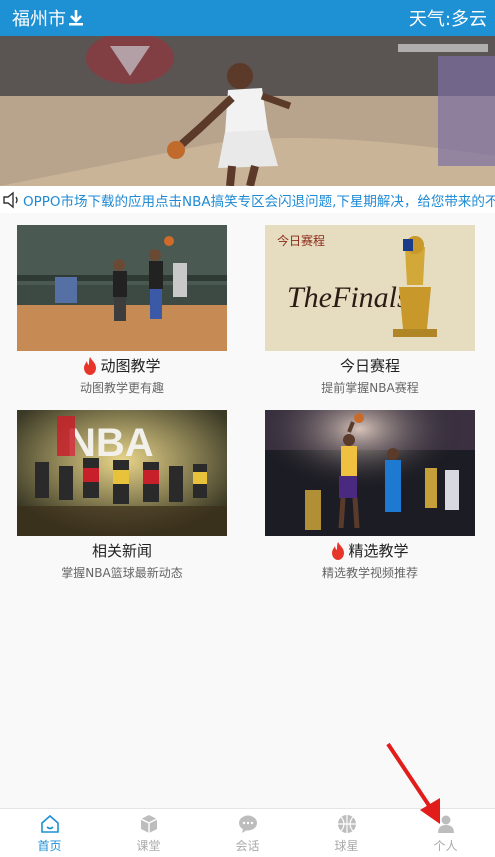 This screenshot has width=495, height=857. I want to click on tab-chat: 会话, so click(247, 833).